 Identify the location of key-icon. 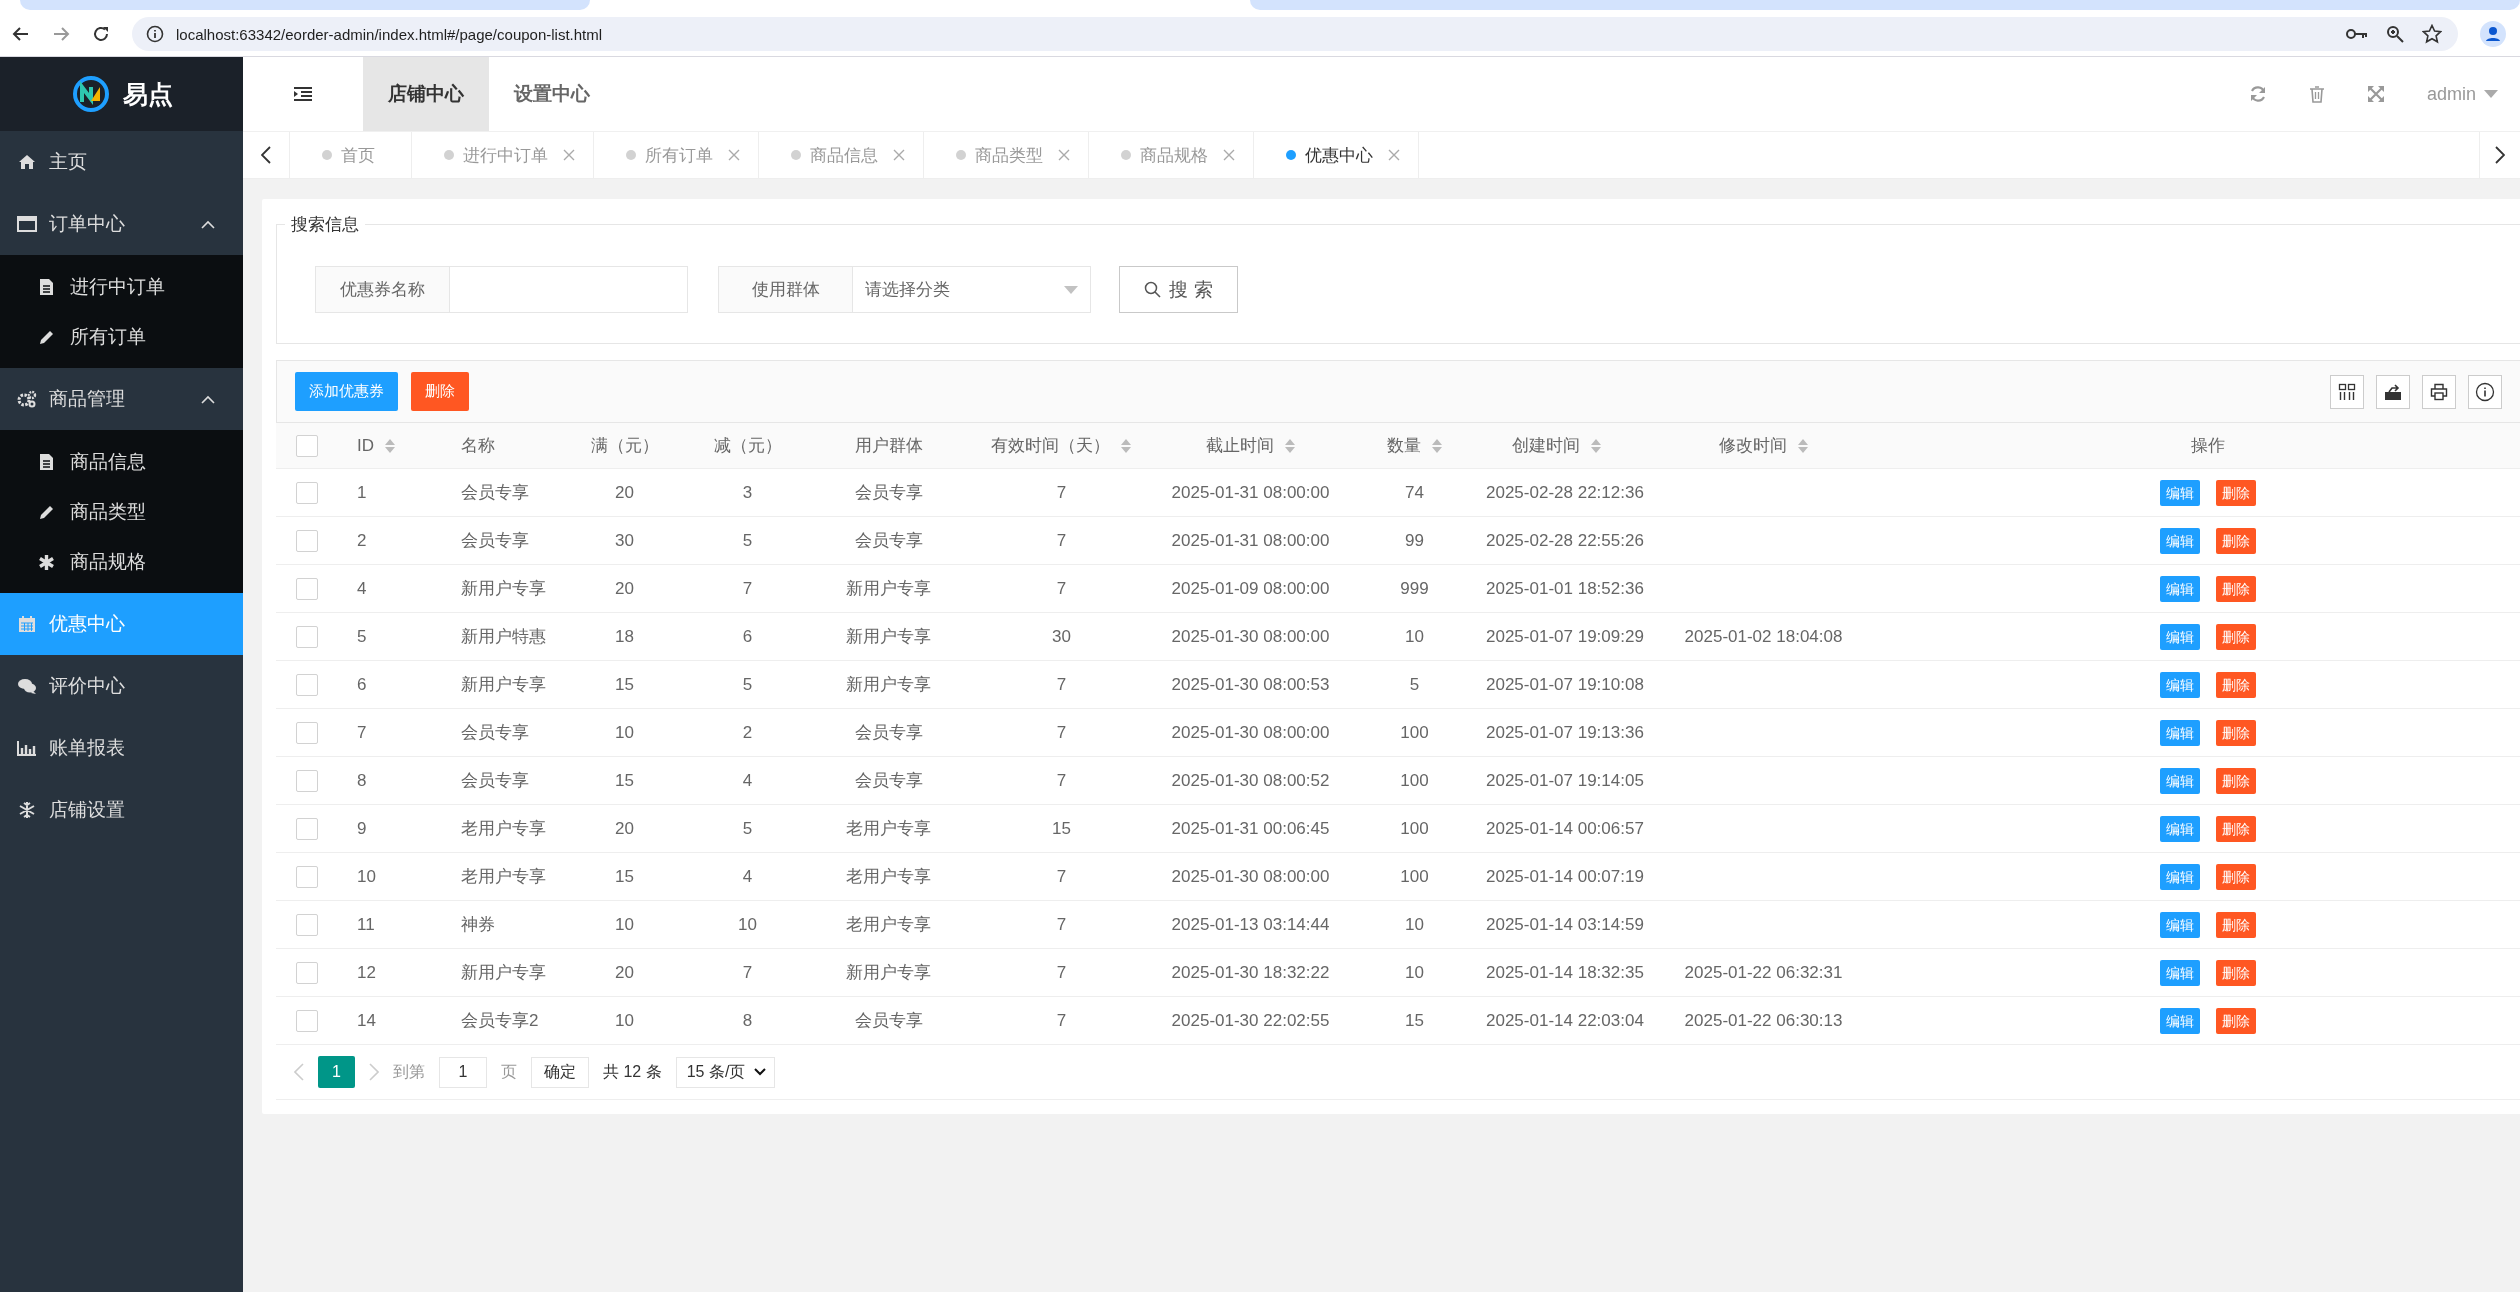
(2357, 34).